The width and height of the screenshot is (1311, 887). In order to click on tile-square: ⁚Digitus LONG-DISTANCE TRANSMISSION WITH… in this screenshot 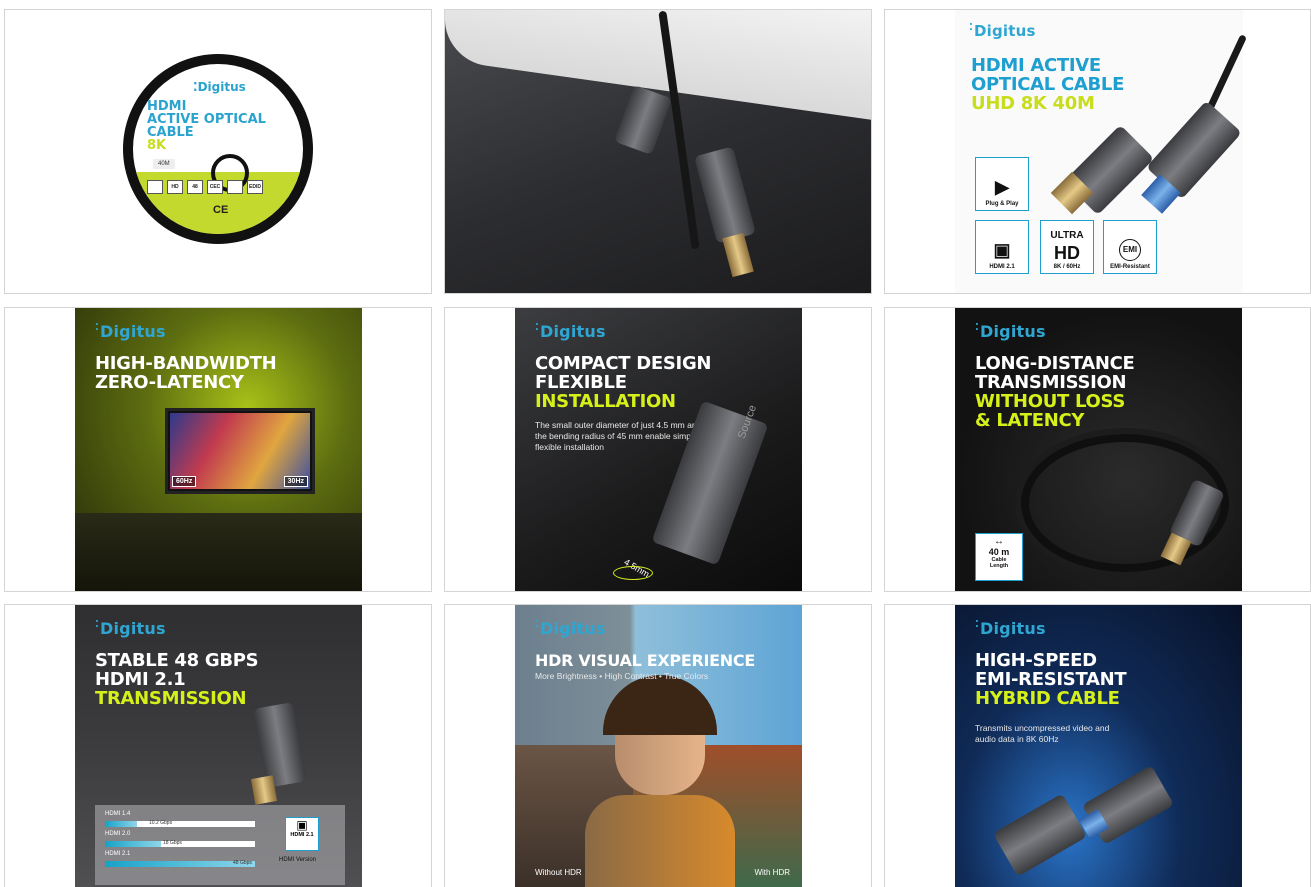, I will do `click(1098, 449)`.